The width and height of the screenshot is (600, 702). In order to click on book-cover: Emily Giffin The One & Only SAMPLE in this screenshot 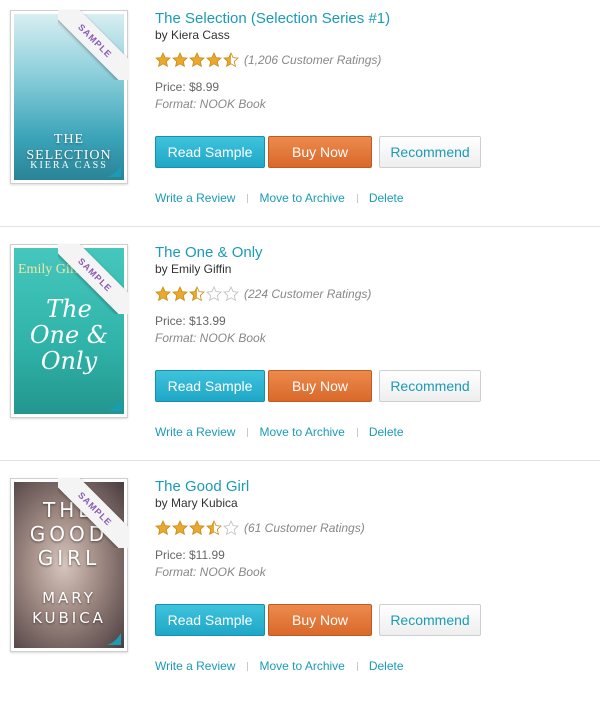, I will do `click(69, 331)`.